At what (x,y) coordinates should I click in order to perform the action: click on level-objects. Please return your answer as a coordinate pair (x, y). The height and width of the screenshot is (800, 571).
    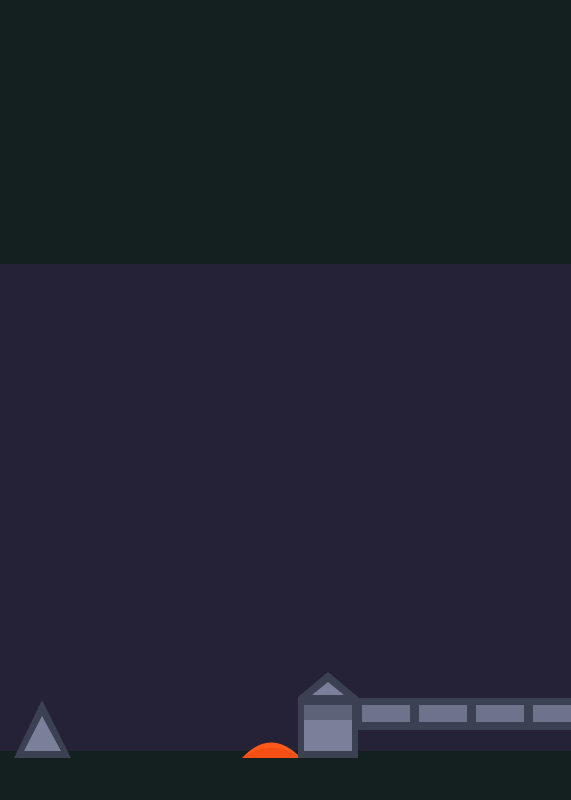
    Looking at the image, I should click on (292, 715).